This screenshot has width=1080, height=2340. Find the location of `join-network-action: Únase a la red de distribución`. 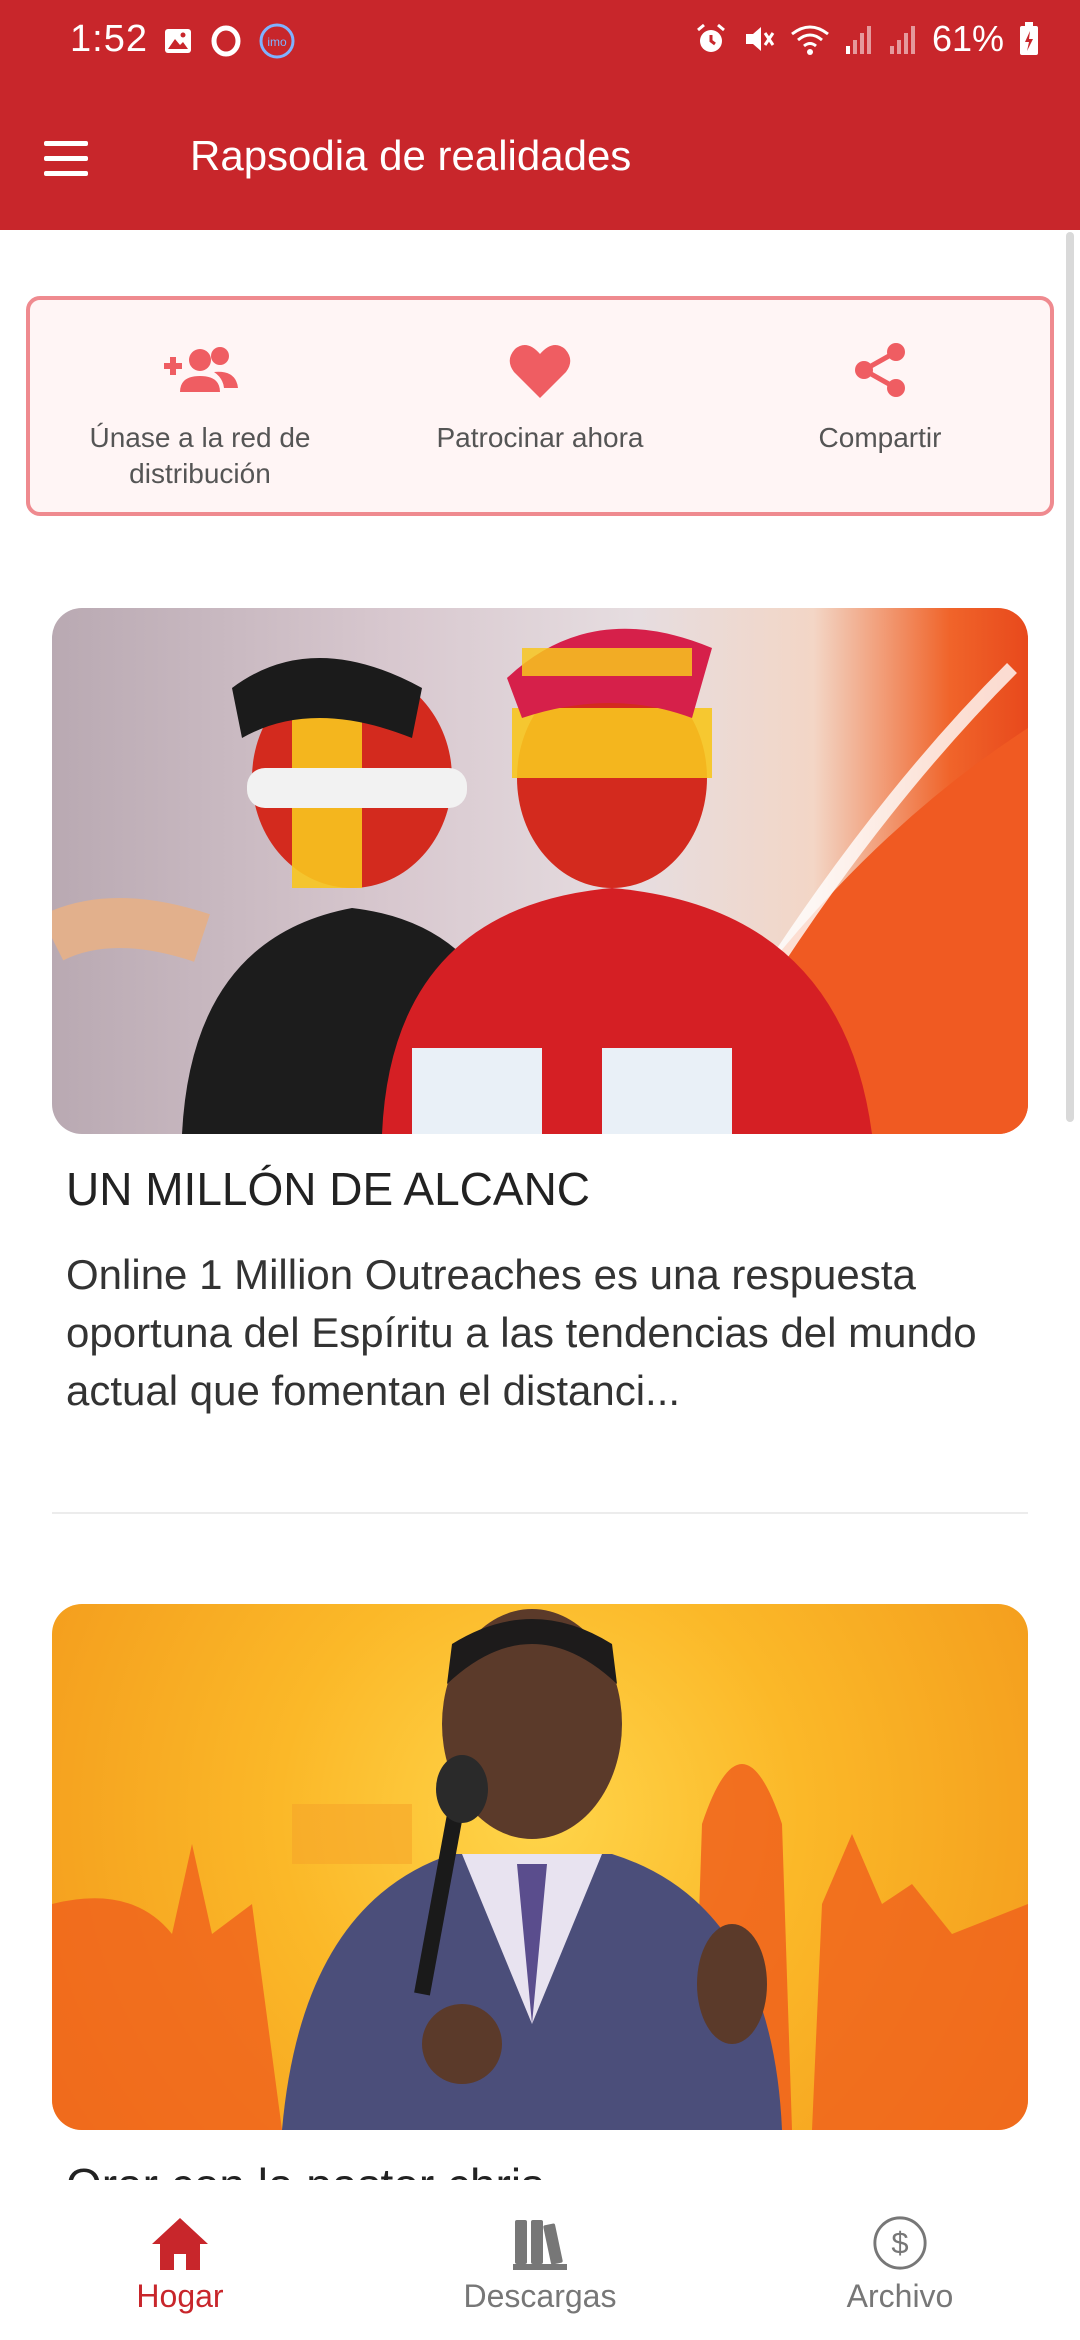

join-network-action: Únase a la red de distribución is located at coordinates (200, 406).